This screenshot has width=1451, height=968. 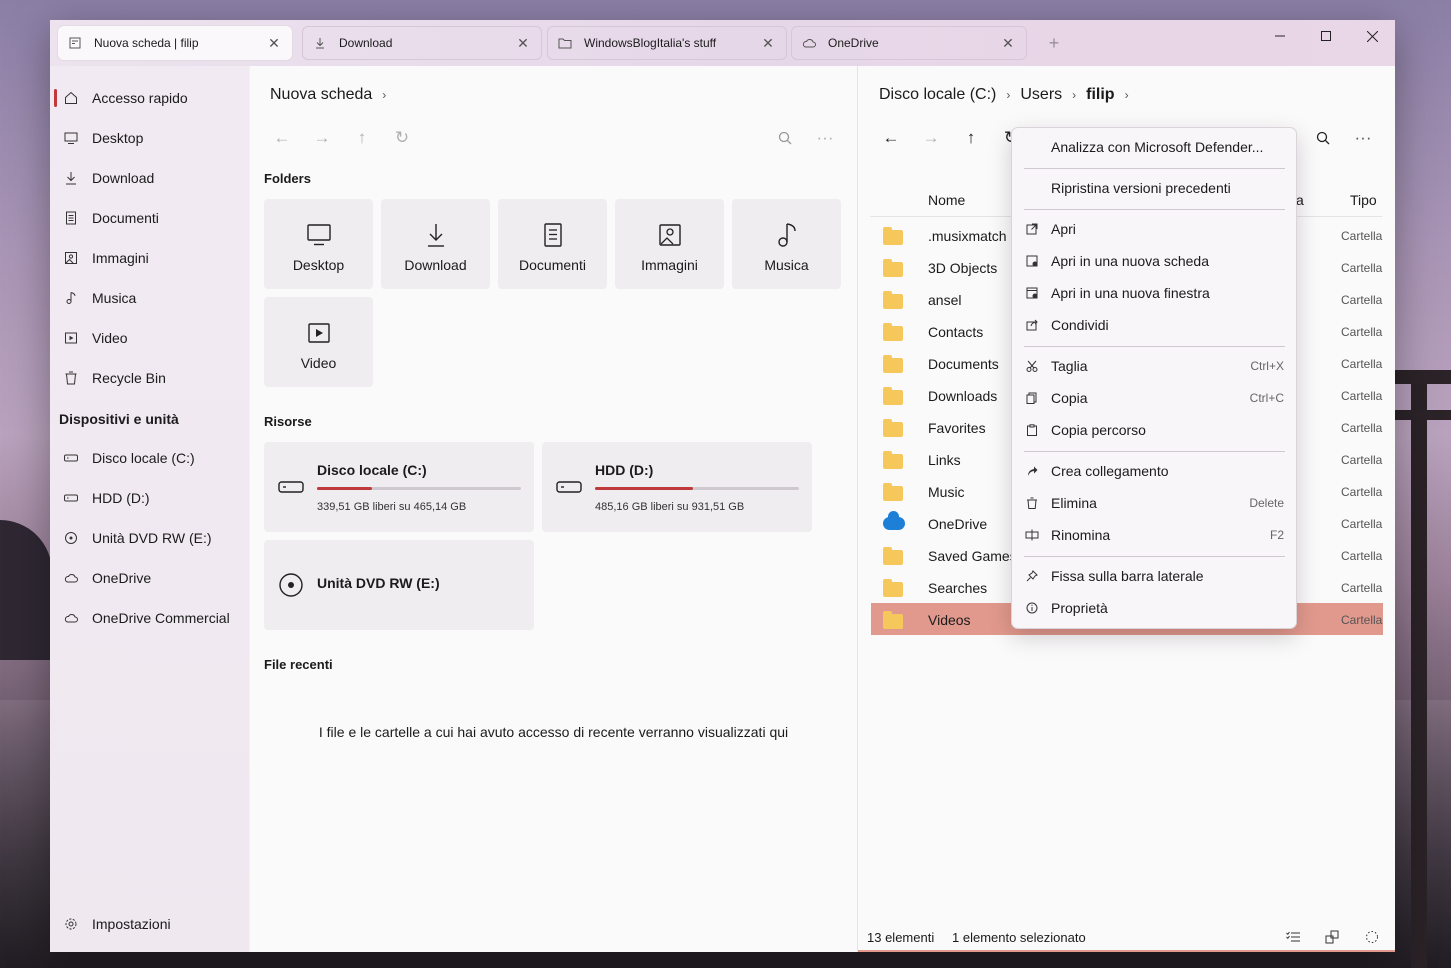 What do you see at coordinates (318, 265) in the screenshot?
I see `folder-tile-label: Desktop` at bounding box center [318, 265].